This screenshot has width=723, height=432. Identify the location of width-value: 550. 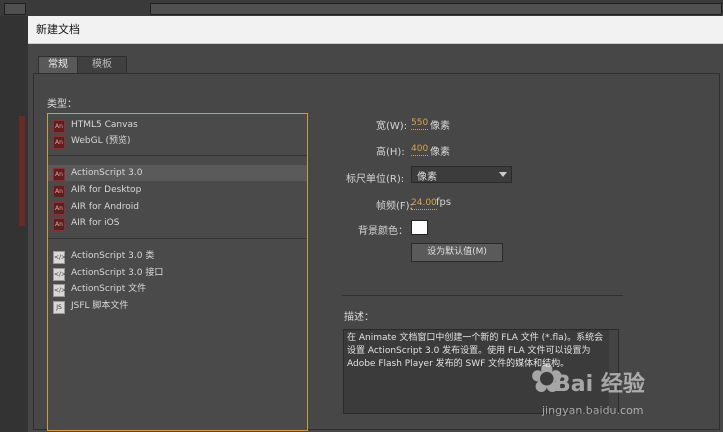
(420, 124).